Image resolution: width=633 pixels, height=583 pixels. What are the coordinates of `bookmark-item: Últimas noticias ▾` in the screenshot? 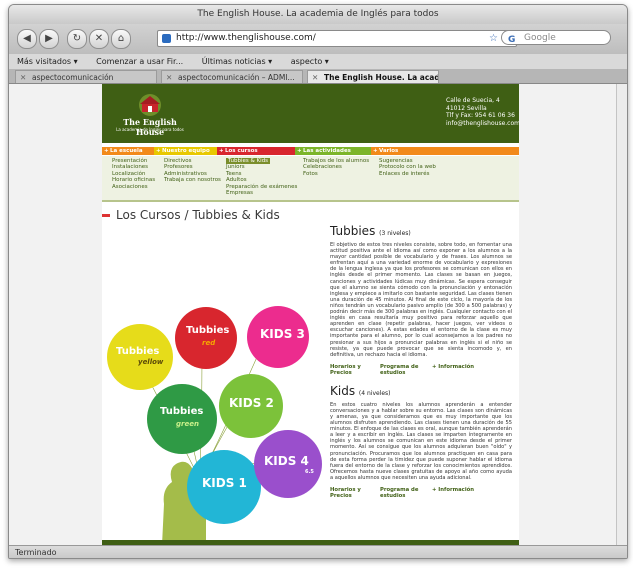 It's located at (237, 61).